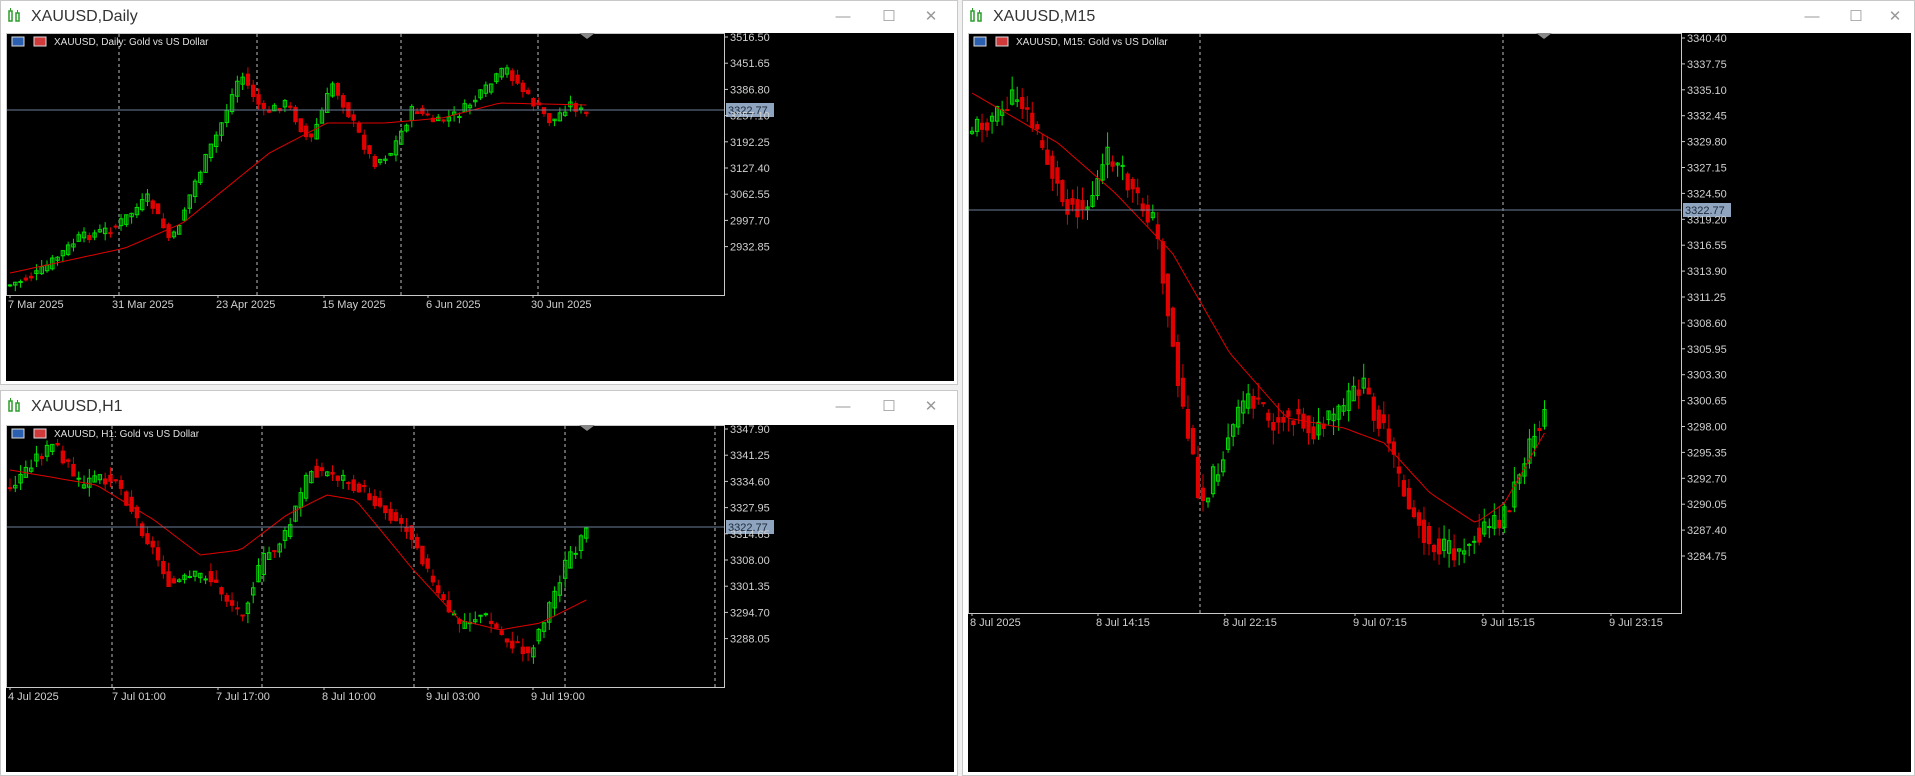 This screenshot has height=776, width=1915. Describe the element at coordinates (243, 697) in the screenshot. I see `time-axis-label: 7 Jul 17:00` at that location.